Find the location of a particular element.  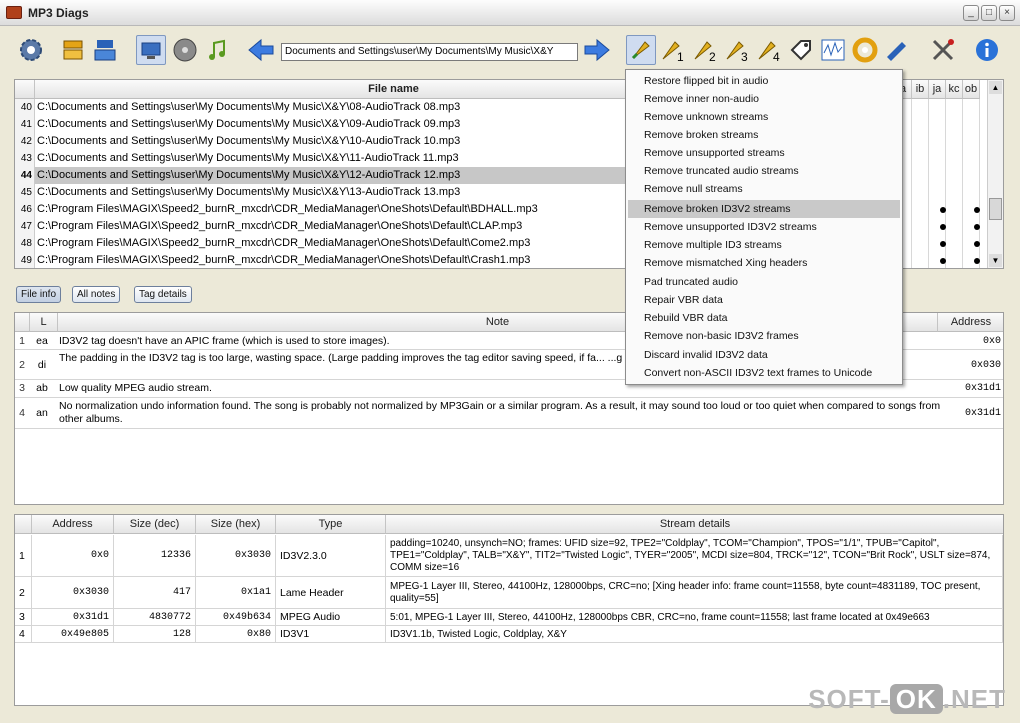

menu-item: Remove null streams is located at coordinates (764, 189).